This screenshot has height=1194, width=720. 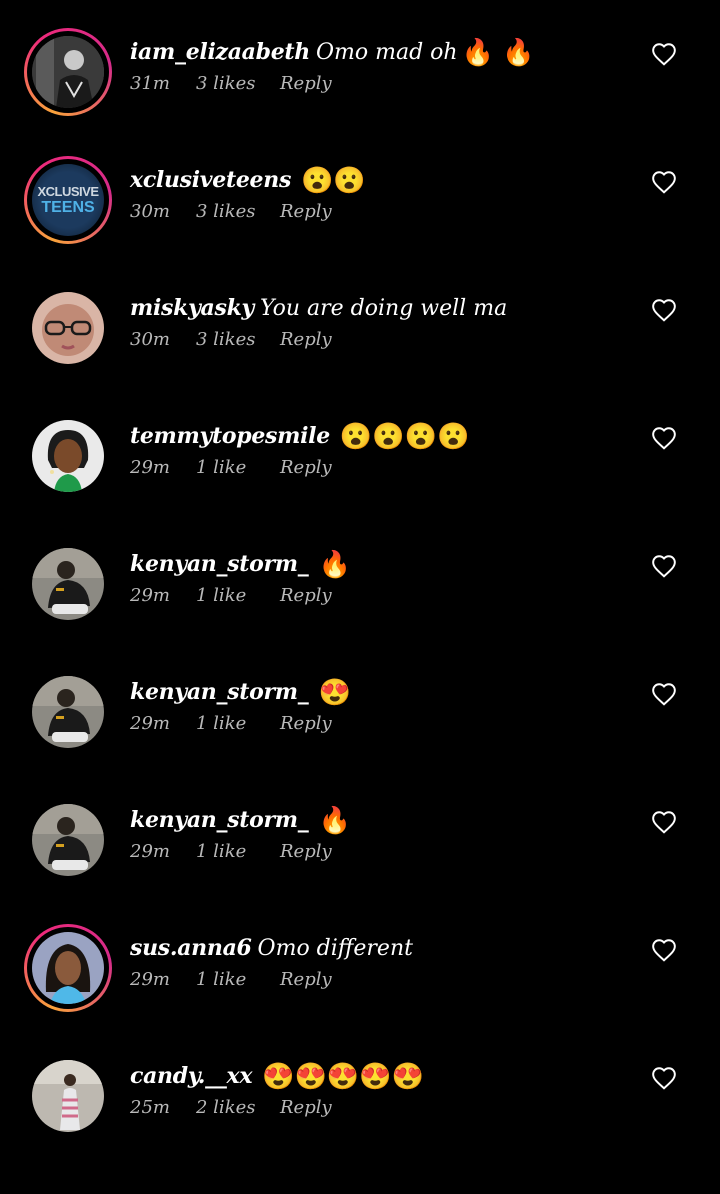 I want to click on comment-item: temmytopesmile 😮😮😮😮 29m 1 like Reply, so click(x=360, y=487).